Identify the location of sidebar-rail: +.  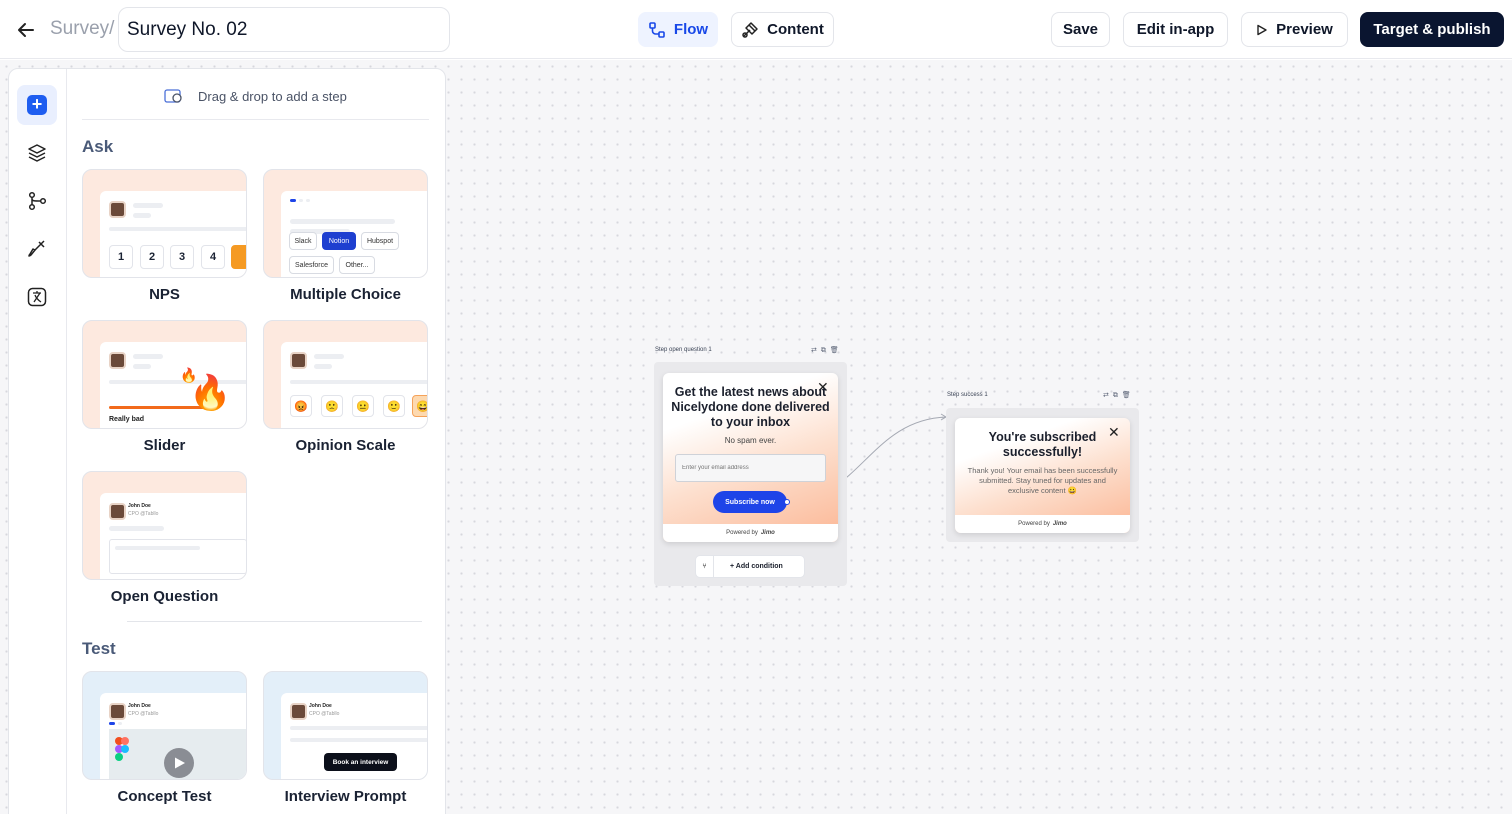
(38, 441).